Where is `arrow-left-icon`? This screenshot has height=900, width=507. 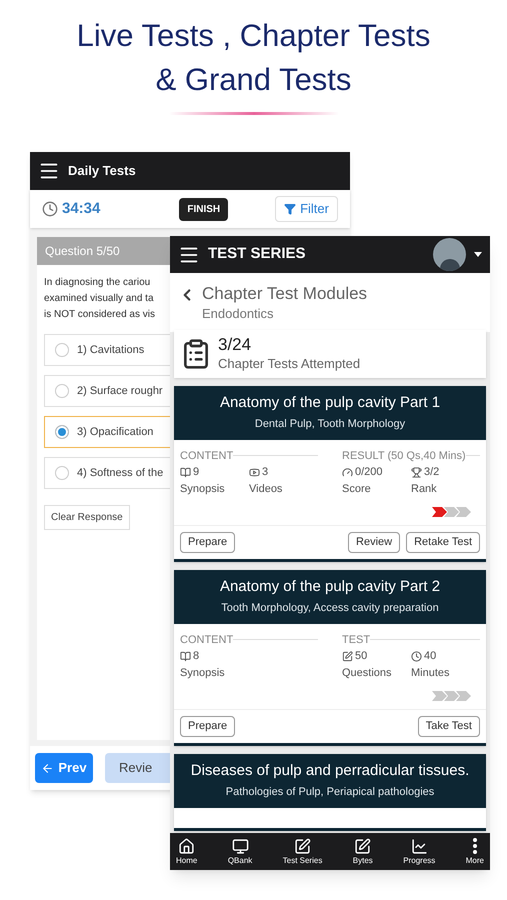 arrow-left-icon is located at coordinates (47, 768).